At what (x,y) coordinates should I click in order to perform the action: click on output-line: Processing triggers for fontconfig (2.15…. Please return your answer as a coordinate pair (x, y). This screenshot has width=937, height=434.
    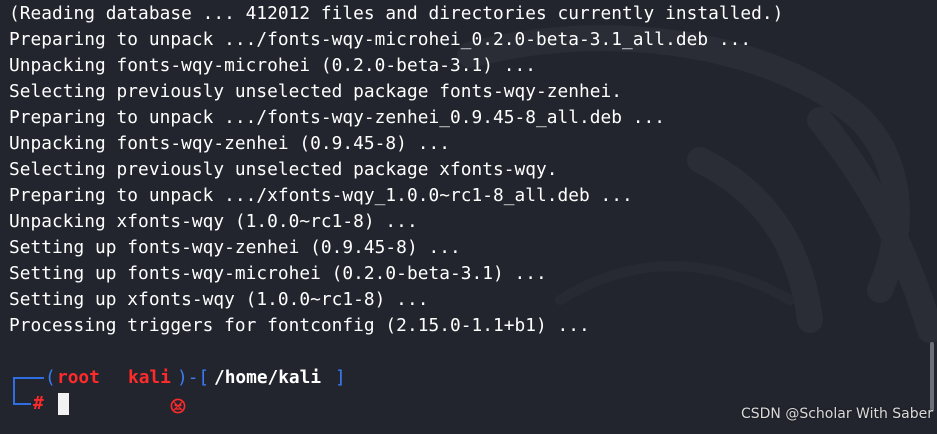
    Looking at the image, I should click on (299, 325).